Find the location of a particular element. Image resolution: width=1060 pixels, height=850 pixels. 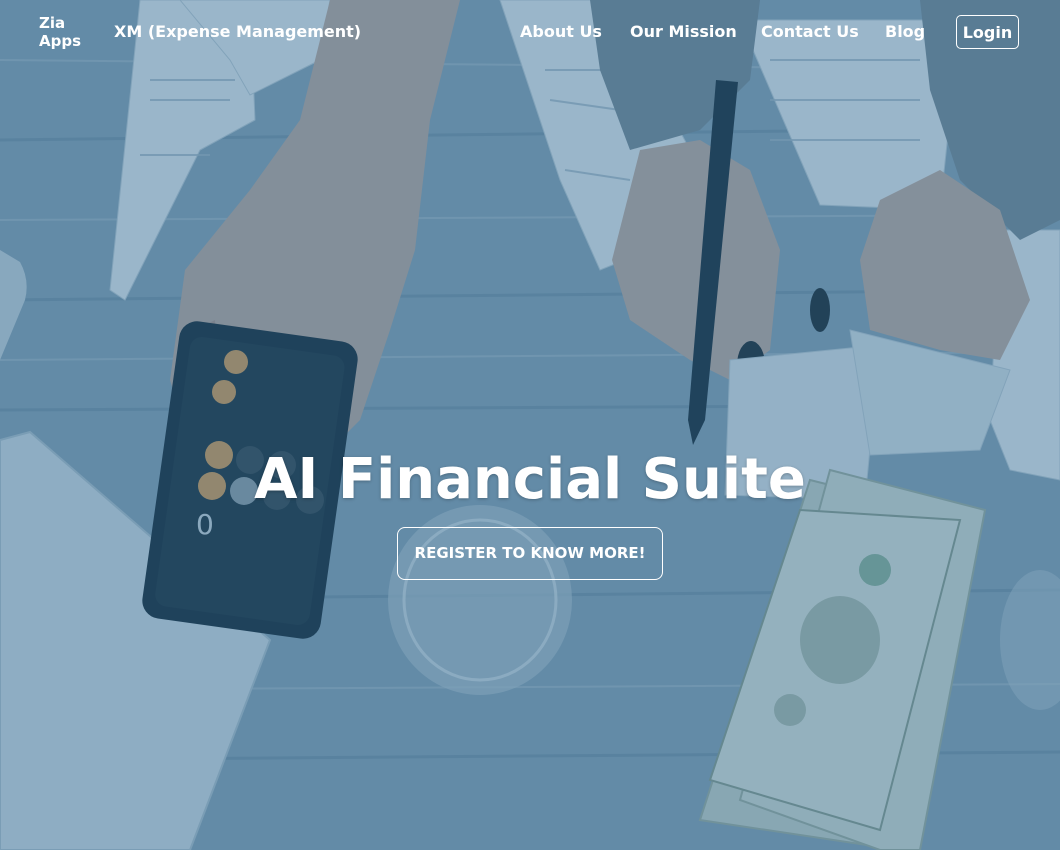

brand-logo-link: Zia Apps is located at coordinates (63, 32).